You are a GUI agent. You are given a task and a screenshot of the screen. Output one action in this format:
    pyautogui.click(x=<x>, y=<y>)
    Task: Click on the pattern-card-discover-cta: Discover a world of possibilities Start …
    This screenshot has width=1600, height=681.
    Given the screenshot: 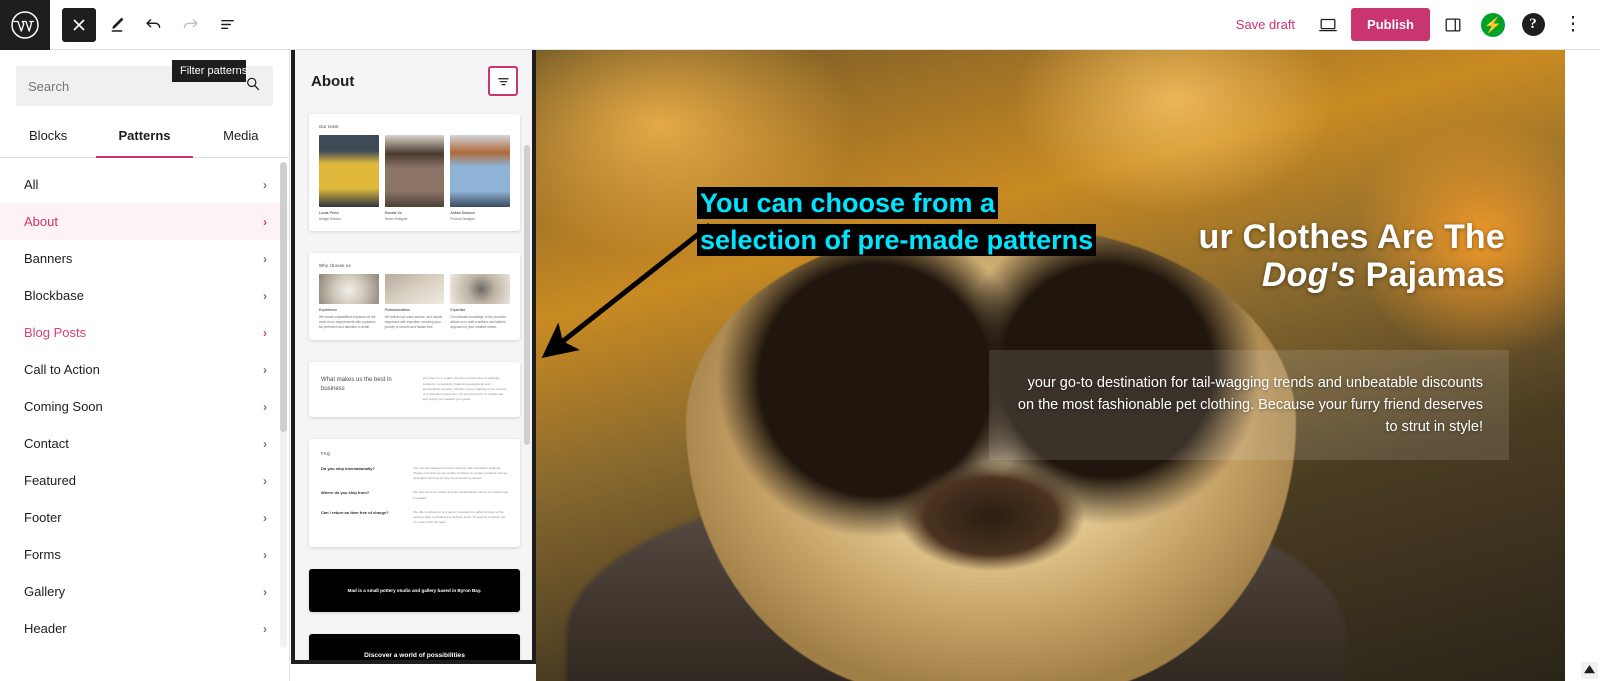 What is the action you would take?
    pyautogui.click(x=414, y=649)
    